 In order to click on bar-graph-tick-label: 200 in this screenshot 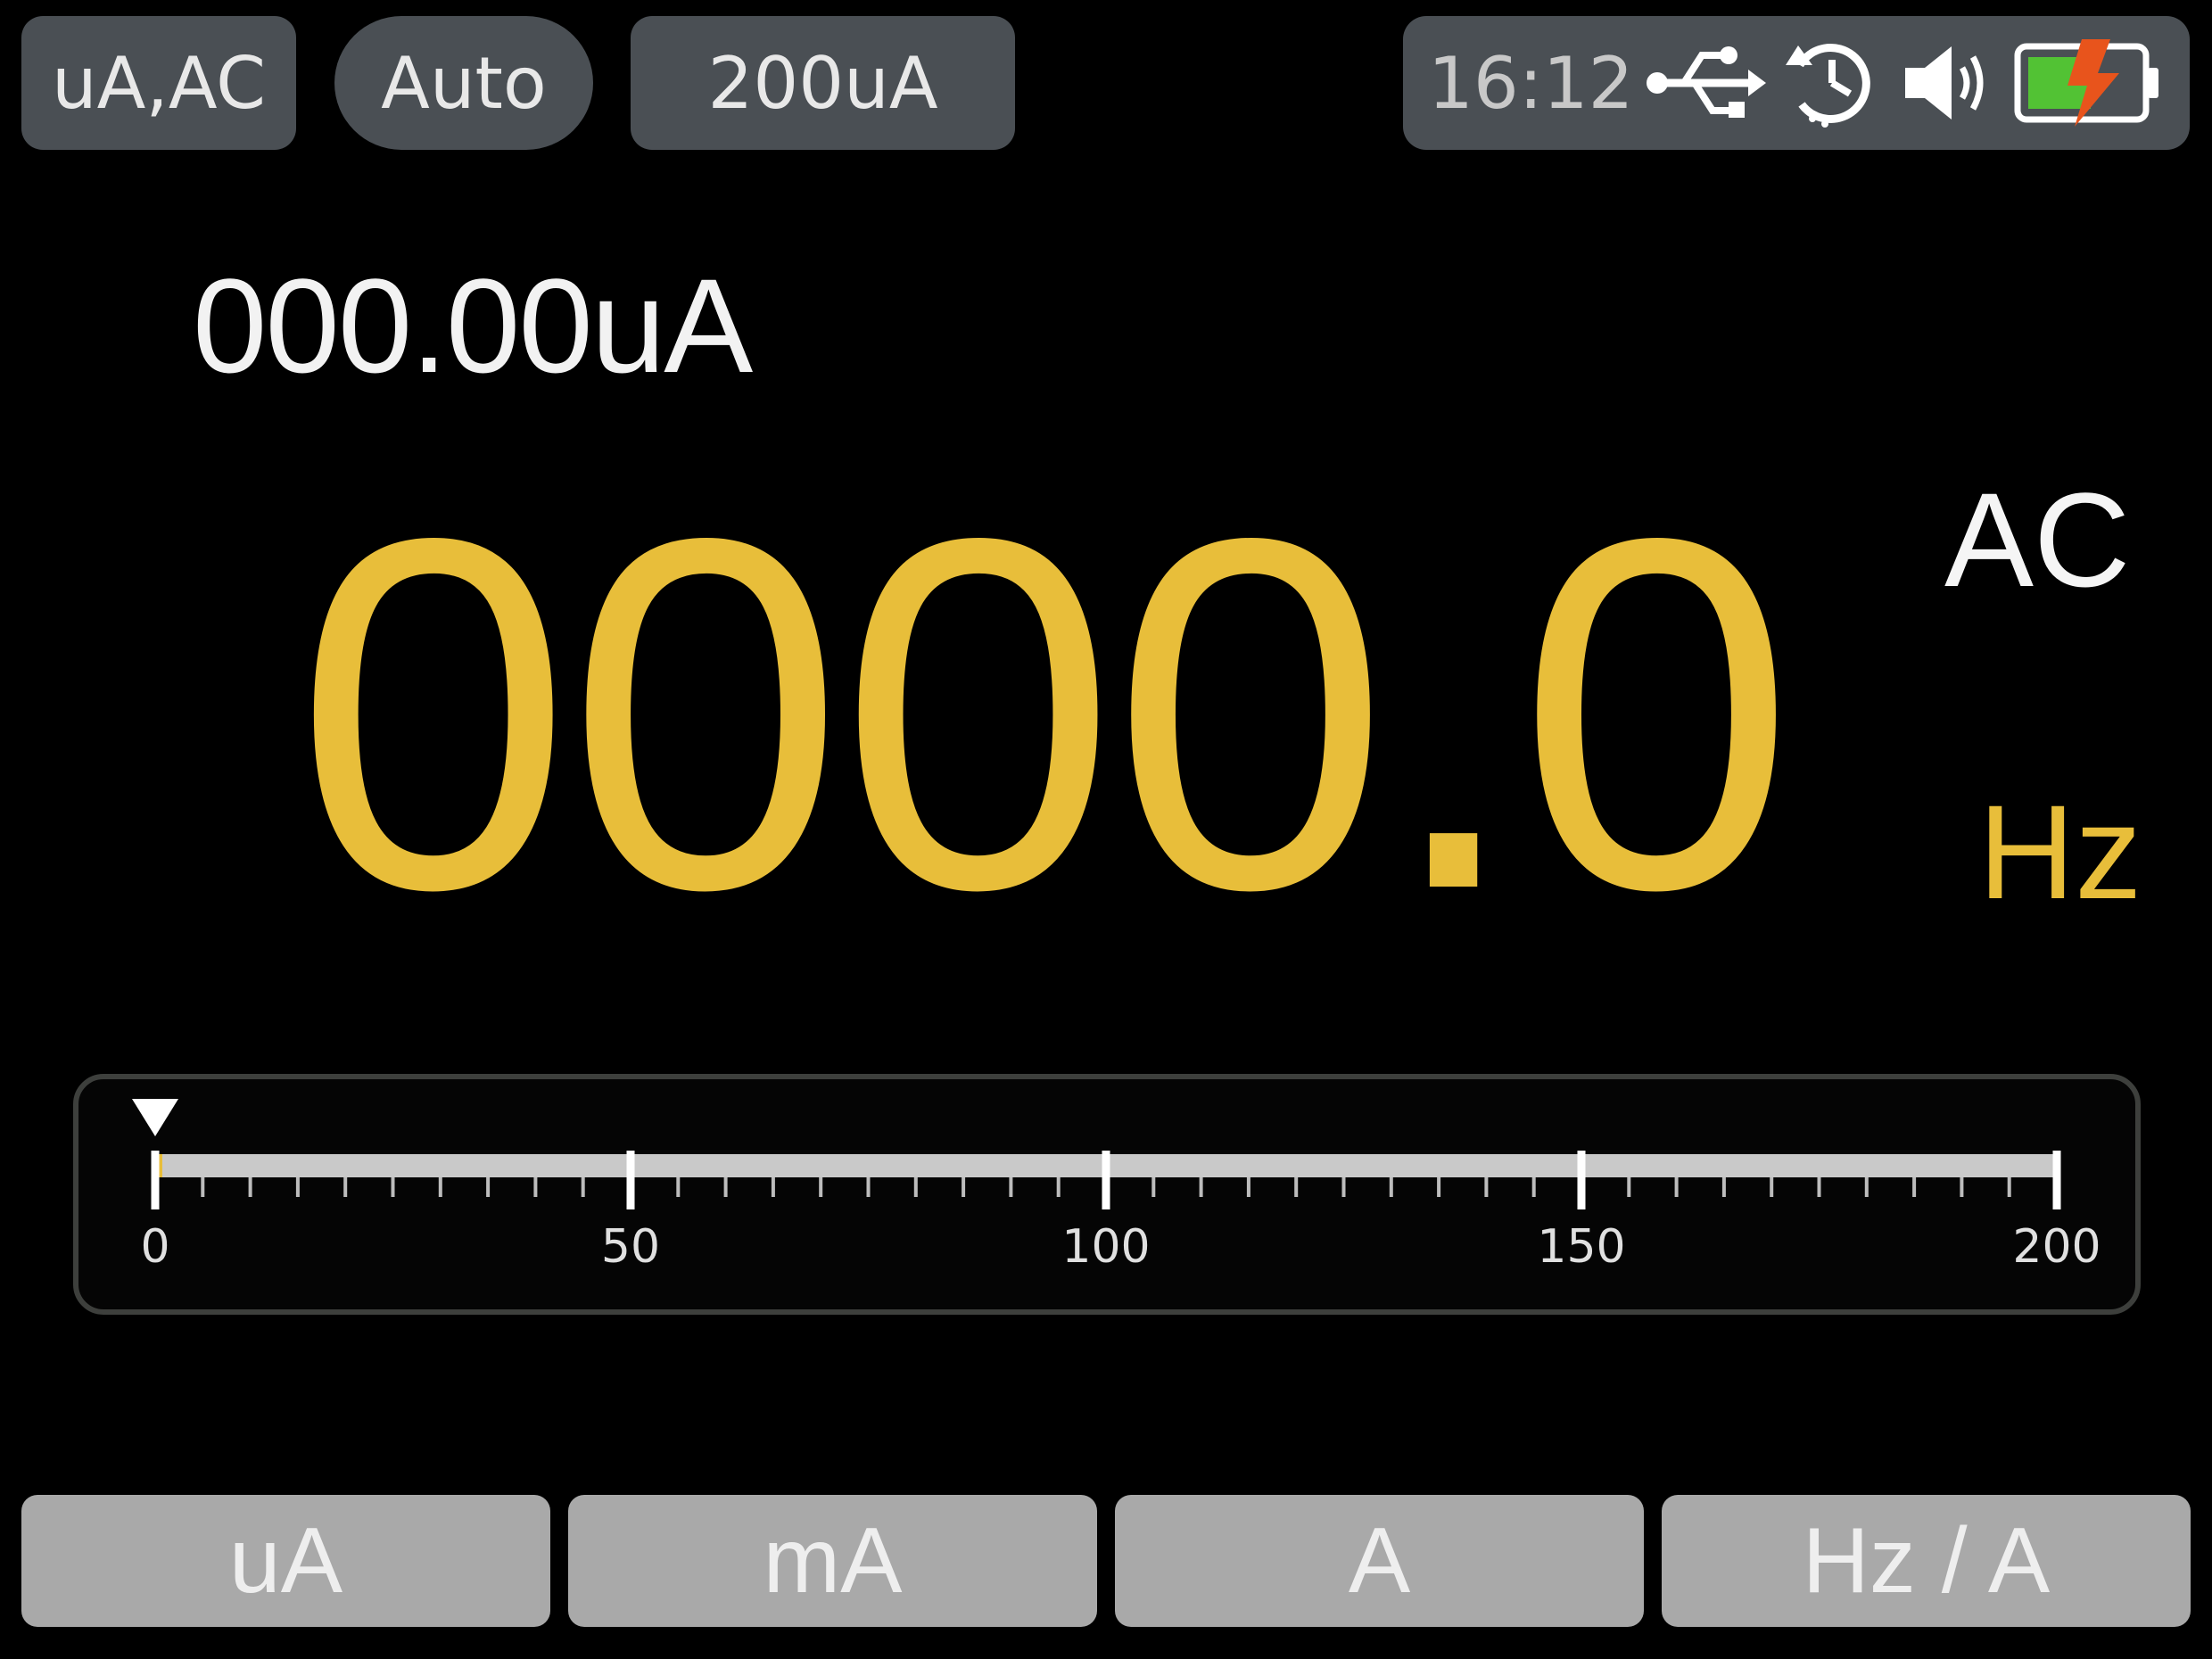, I will do `click(2056, 1247)`.